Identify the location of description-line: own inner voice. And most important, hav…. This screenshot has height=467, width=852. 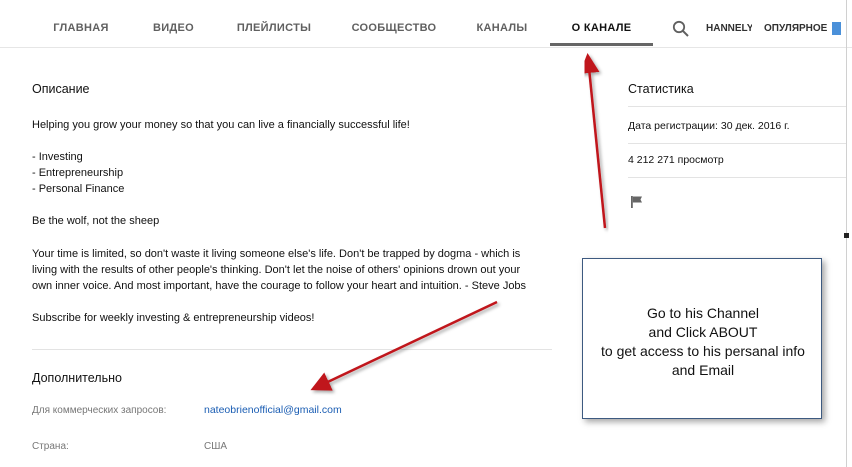
(279, 286).